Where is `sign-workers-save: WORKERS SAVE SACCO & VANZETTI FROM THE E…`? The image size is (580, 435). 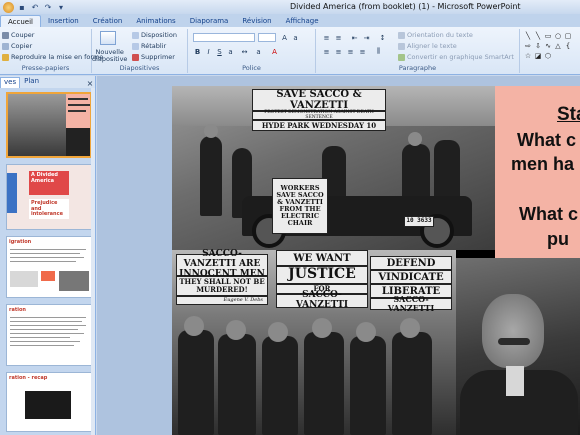 sign-workers-save: WORKERS SAVE SACCO & VANZETTI FROM THE E… is located at coordinates (300, 206).